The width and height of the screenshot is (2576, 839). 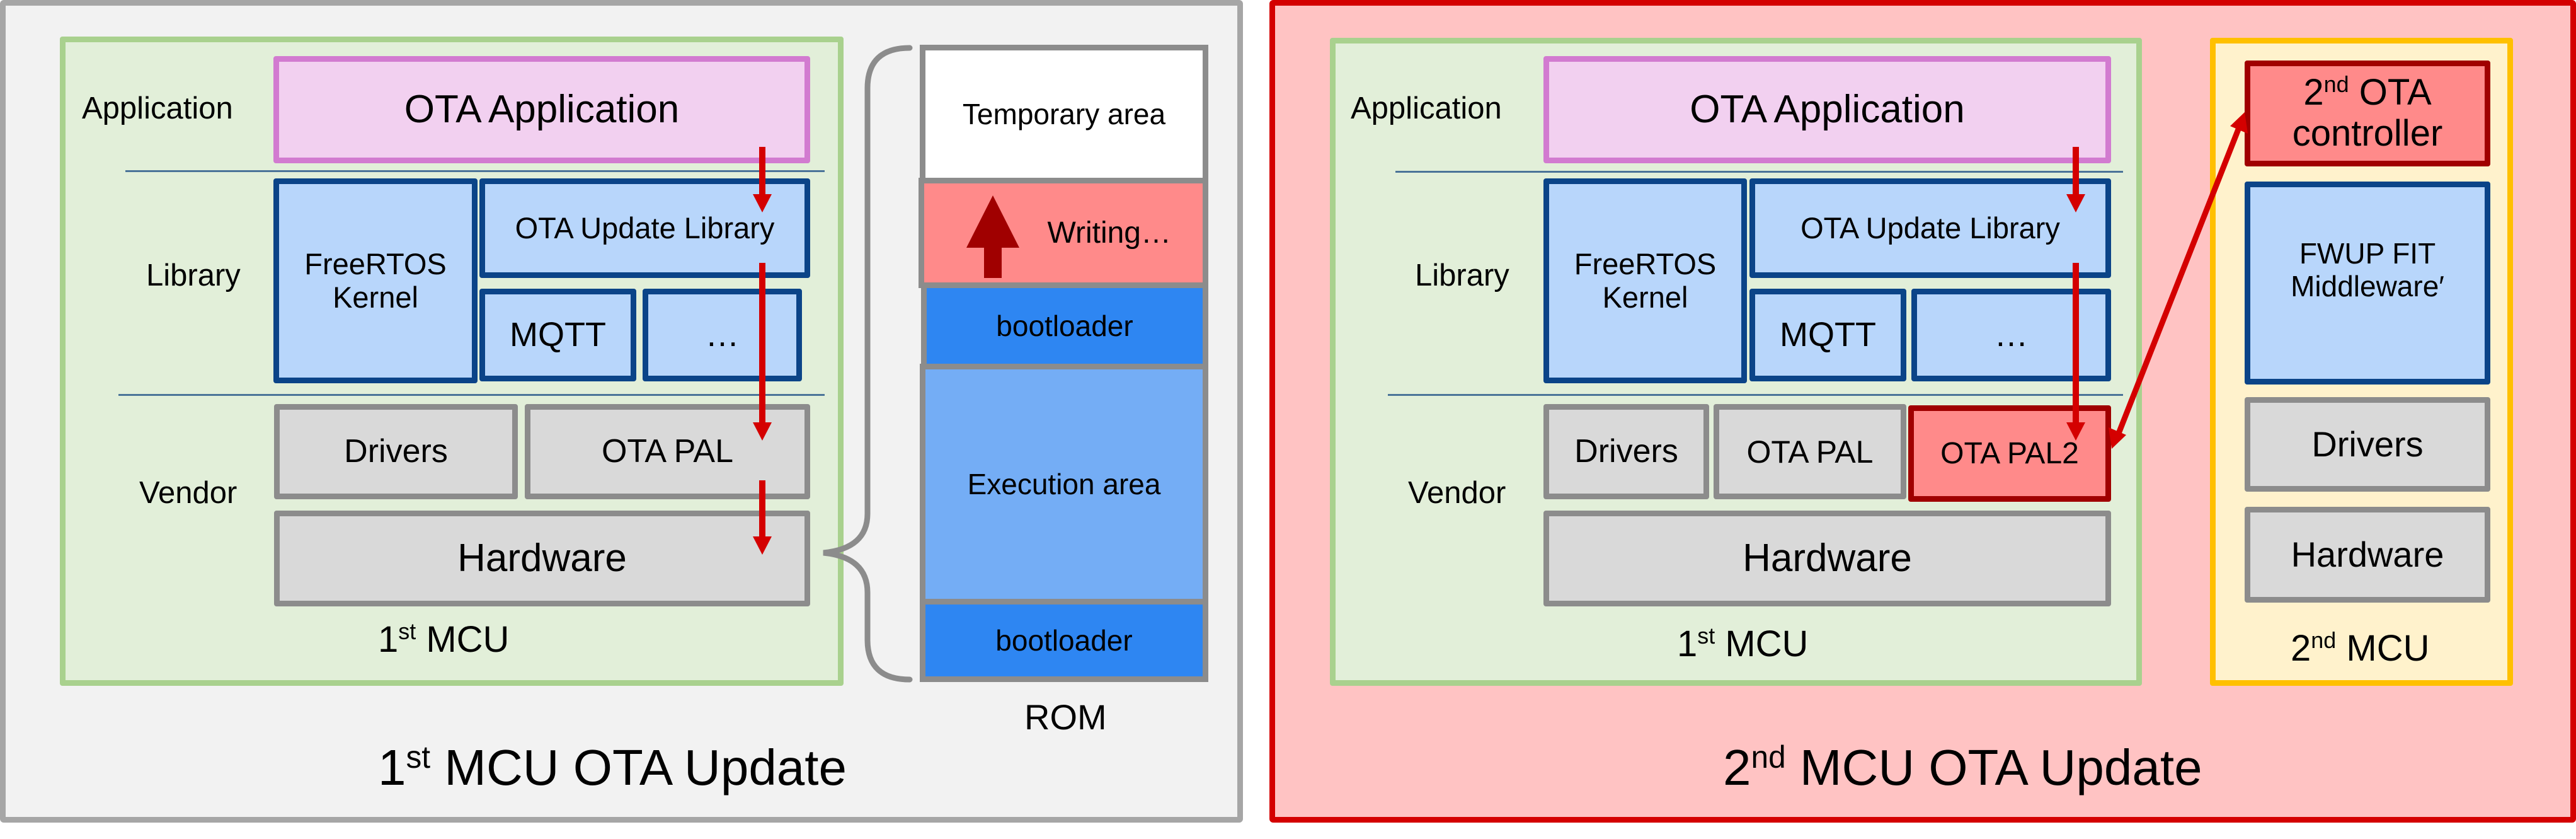 I want to click on rom-brace, so click(x=868, y=364).